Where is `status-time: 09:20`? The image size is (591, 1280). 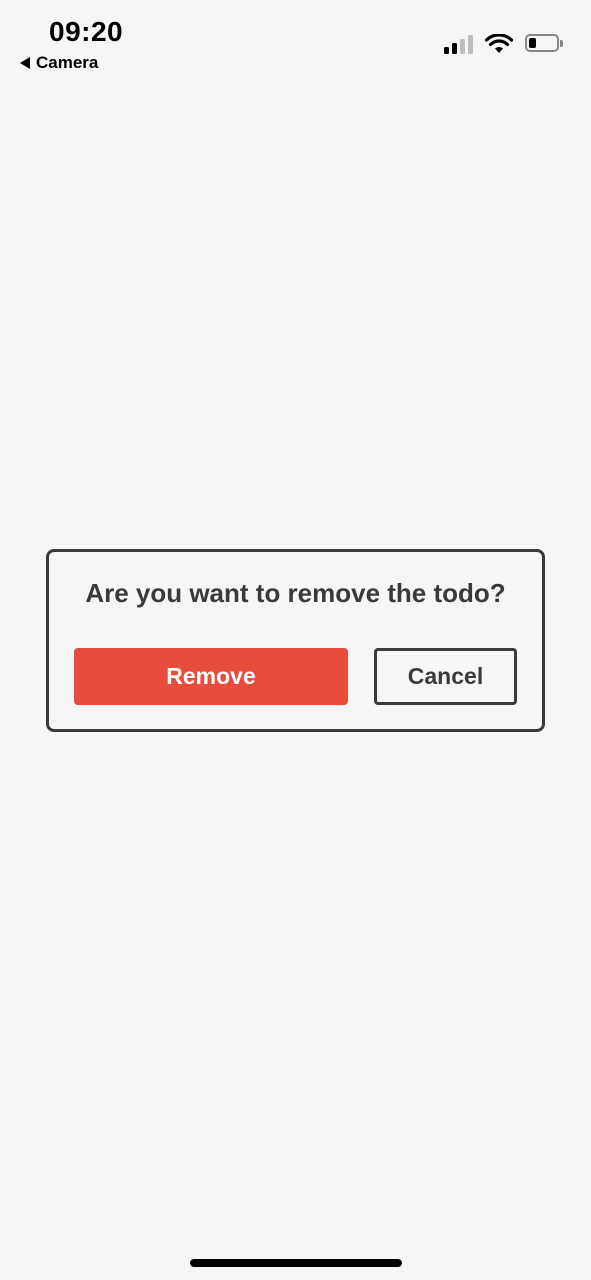 status-time: 09:20 is located at coordinates (86, 31).